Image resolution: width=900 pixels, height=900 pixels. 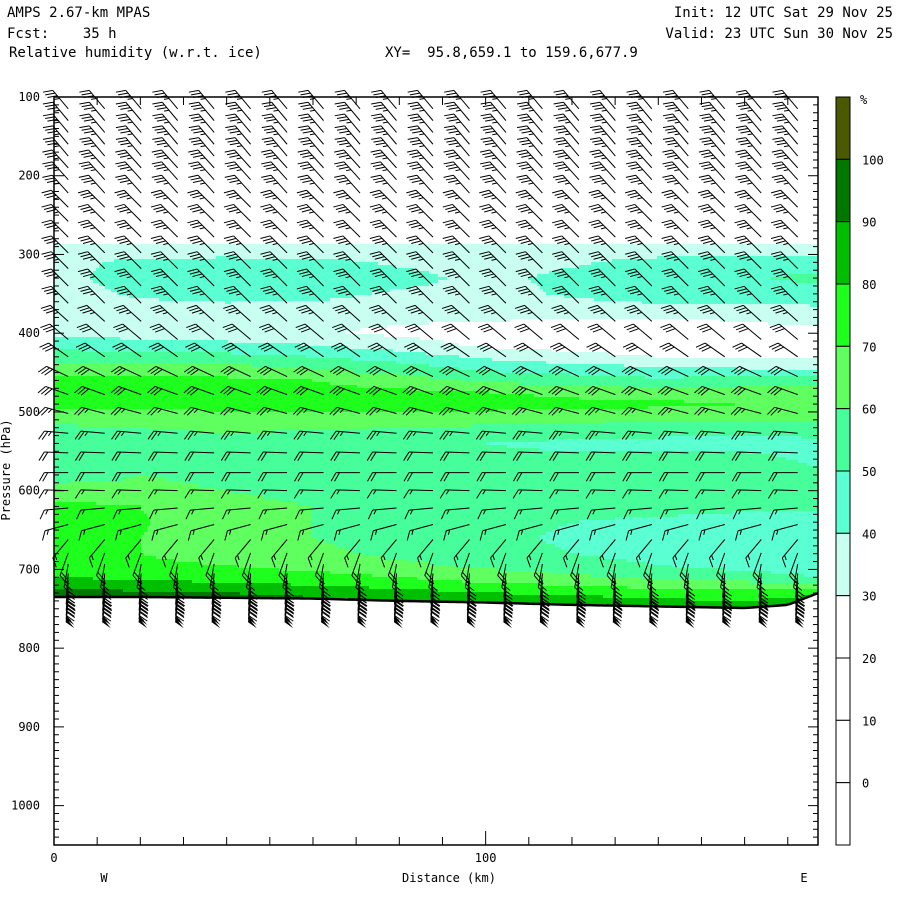 I want to click on cross-section-endpoints: XY= 95.8,659.1 to 159.6,677.9, so click(x=511, y=53).